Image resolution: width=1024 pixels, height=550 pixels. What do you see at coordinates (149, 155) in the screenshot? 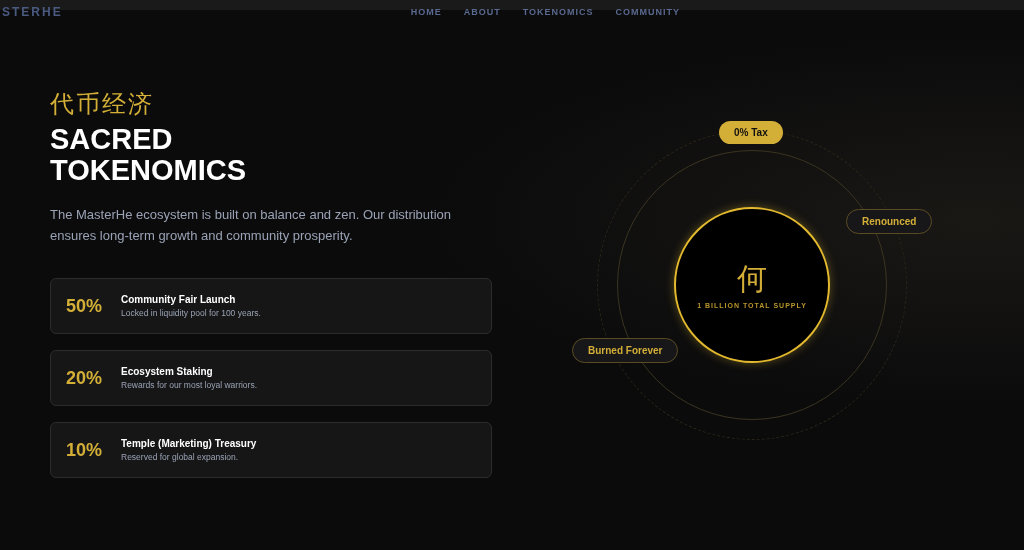
I see `section-title: SACRED TOKENOMICS` at bounding box center [149, 155].